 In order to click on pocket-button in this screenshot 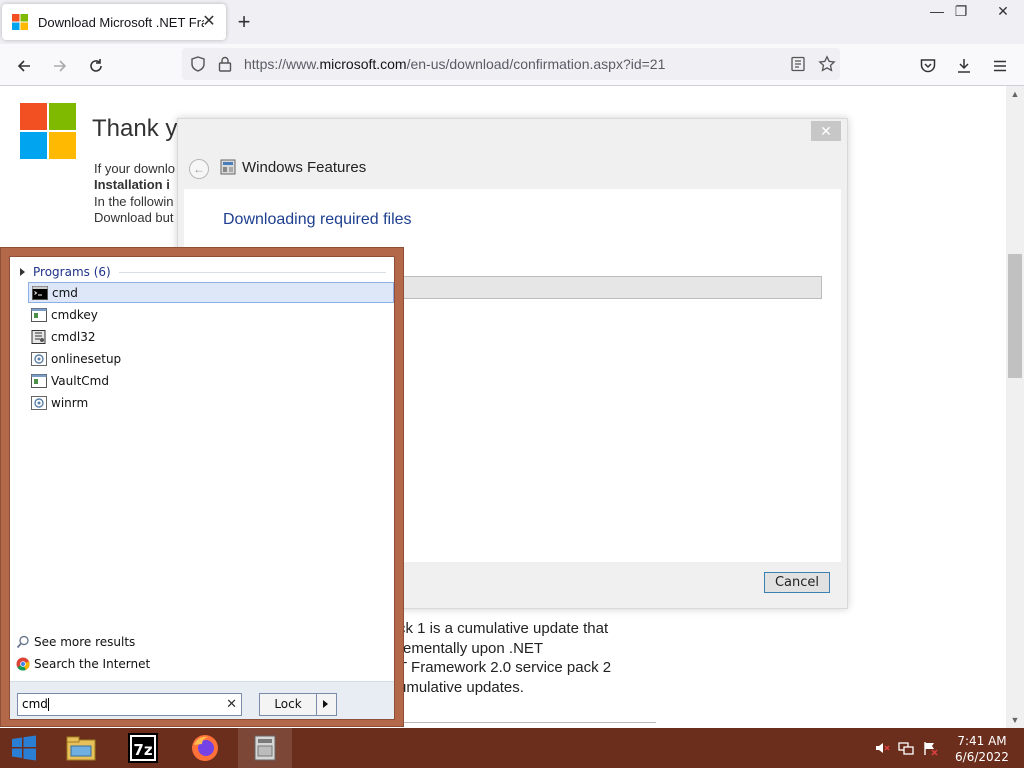, I will do `click(928, 66)`.